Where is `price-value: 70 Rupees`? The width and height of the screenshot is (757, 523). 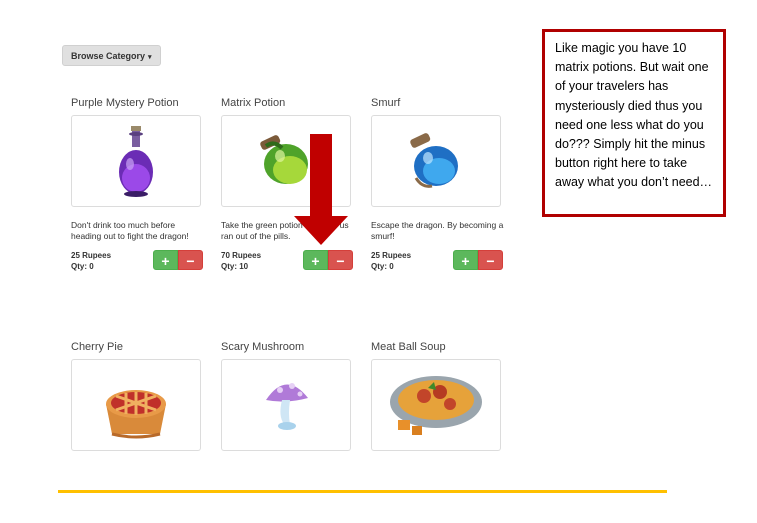
price-value: 70 Rupees is located at coordinates (241, 255).